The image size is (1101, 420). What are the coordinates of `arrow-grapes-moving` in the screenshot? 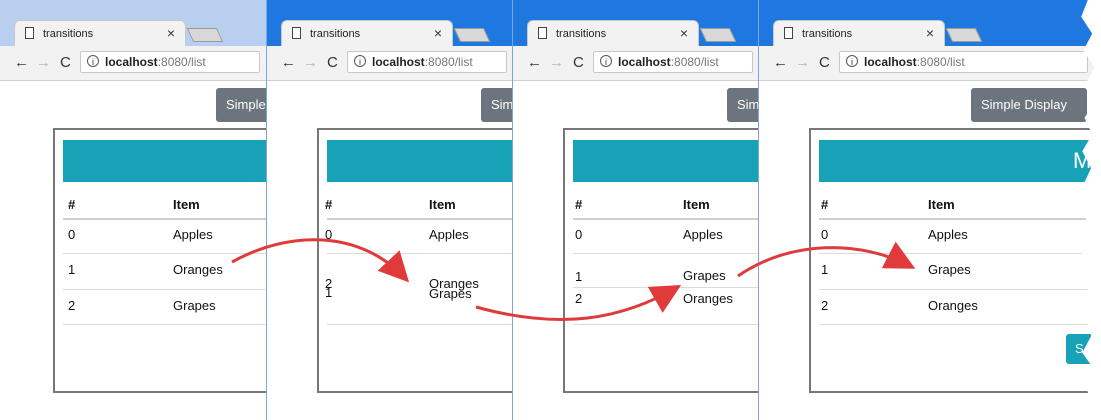 It's located at (578, 303).